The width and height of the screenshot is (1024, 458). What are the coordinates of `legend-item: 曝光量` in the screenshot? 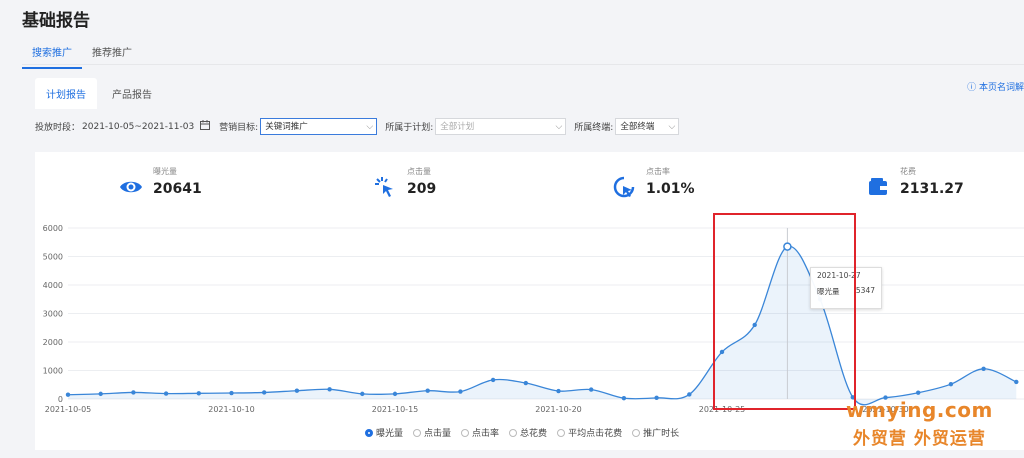 It's located at (384, 432).